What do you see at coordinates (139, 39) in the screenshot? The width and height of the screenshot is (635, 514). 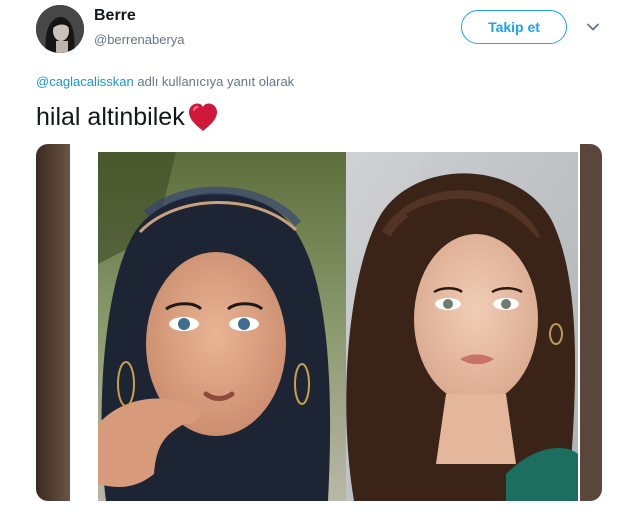 I see `author-handle: @berrenaberya` at bounding box center [139, 39].